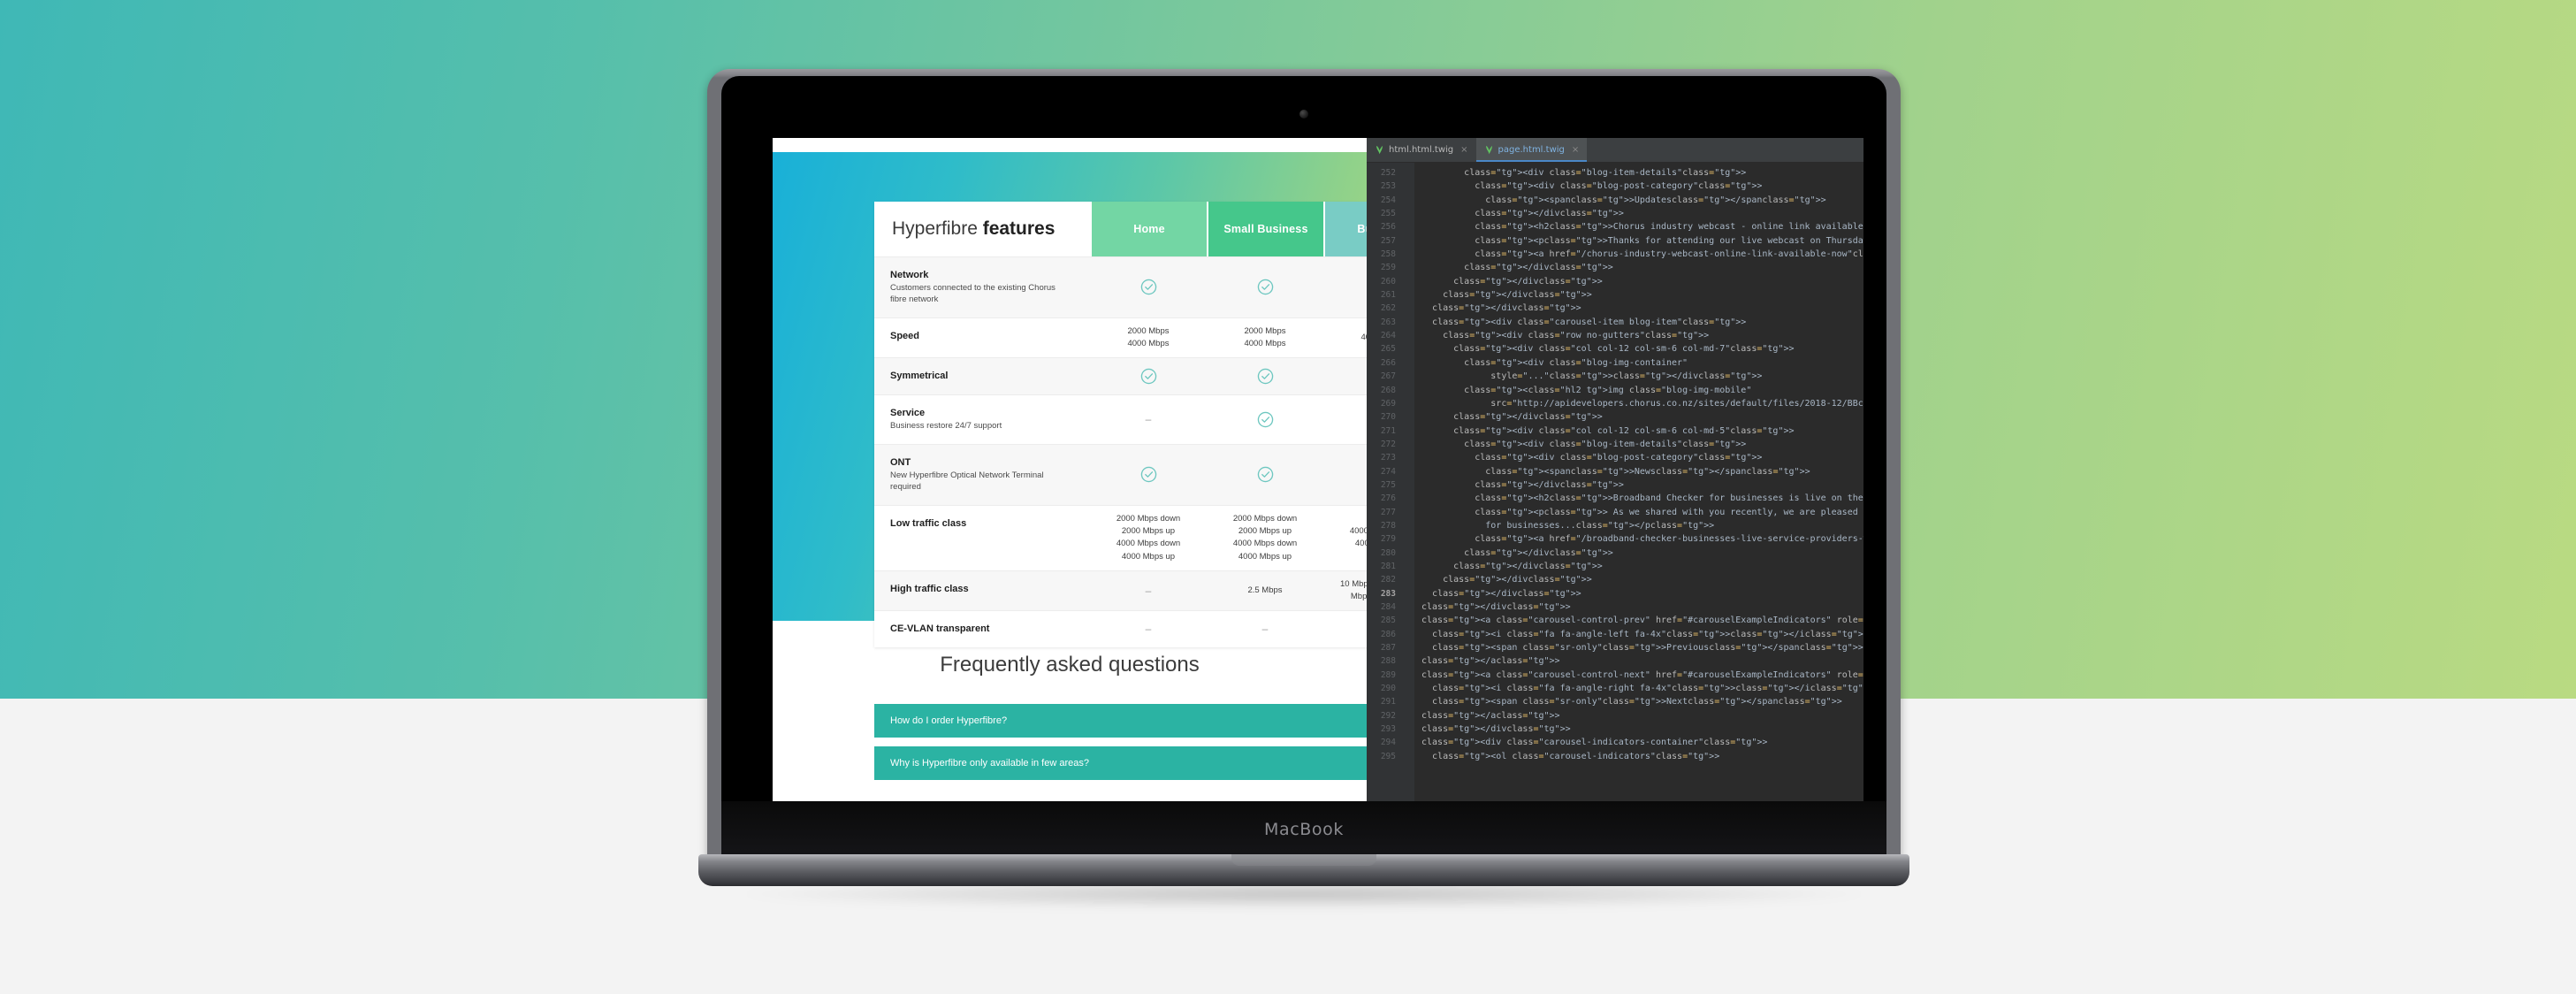 The image size is (2576, 994). Describe the element at coordinates (1388, 214) in the screenshot. I see `line-number: 255` at that location.